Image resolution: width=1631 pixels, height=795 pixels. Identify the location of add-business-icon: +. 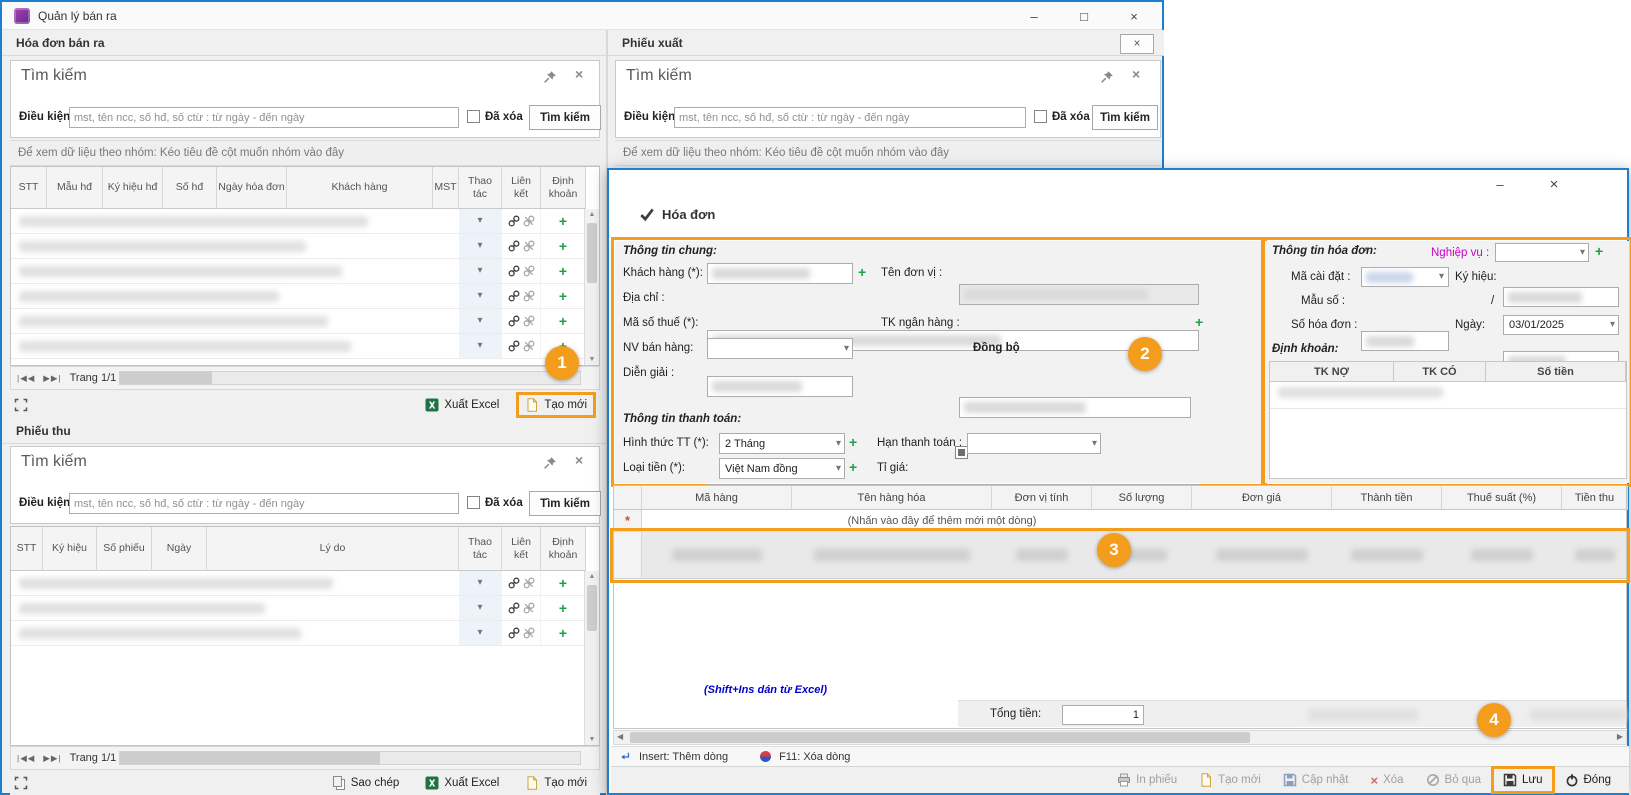
(1599, 251).